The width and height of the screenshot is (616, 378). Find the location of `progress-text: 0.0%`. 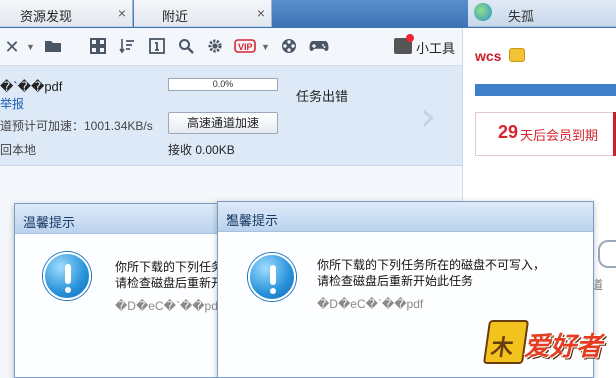

progress-text: 0.0% is located at coordinates (223, 84).